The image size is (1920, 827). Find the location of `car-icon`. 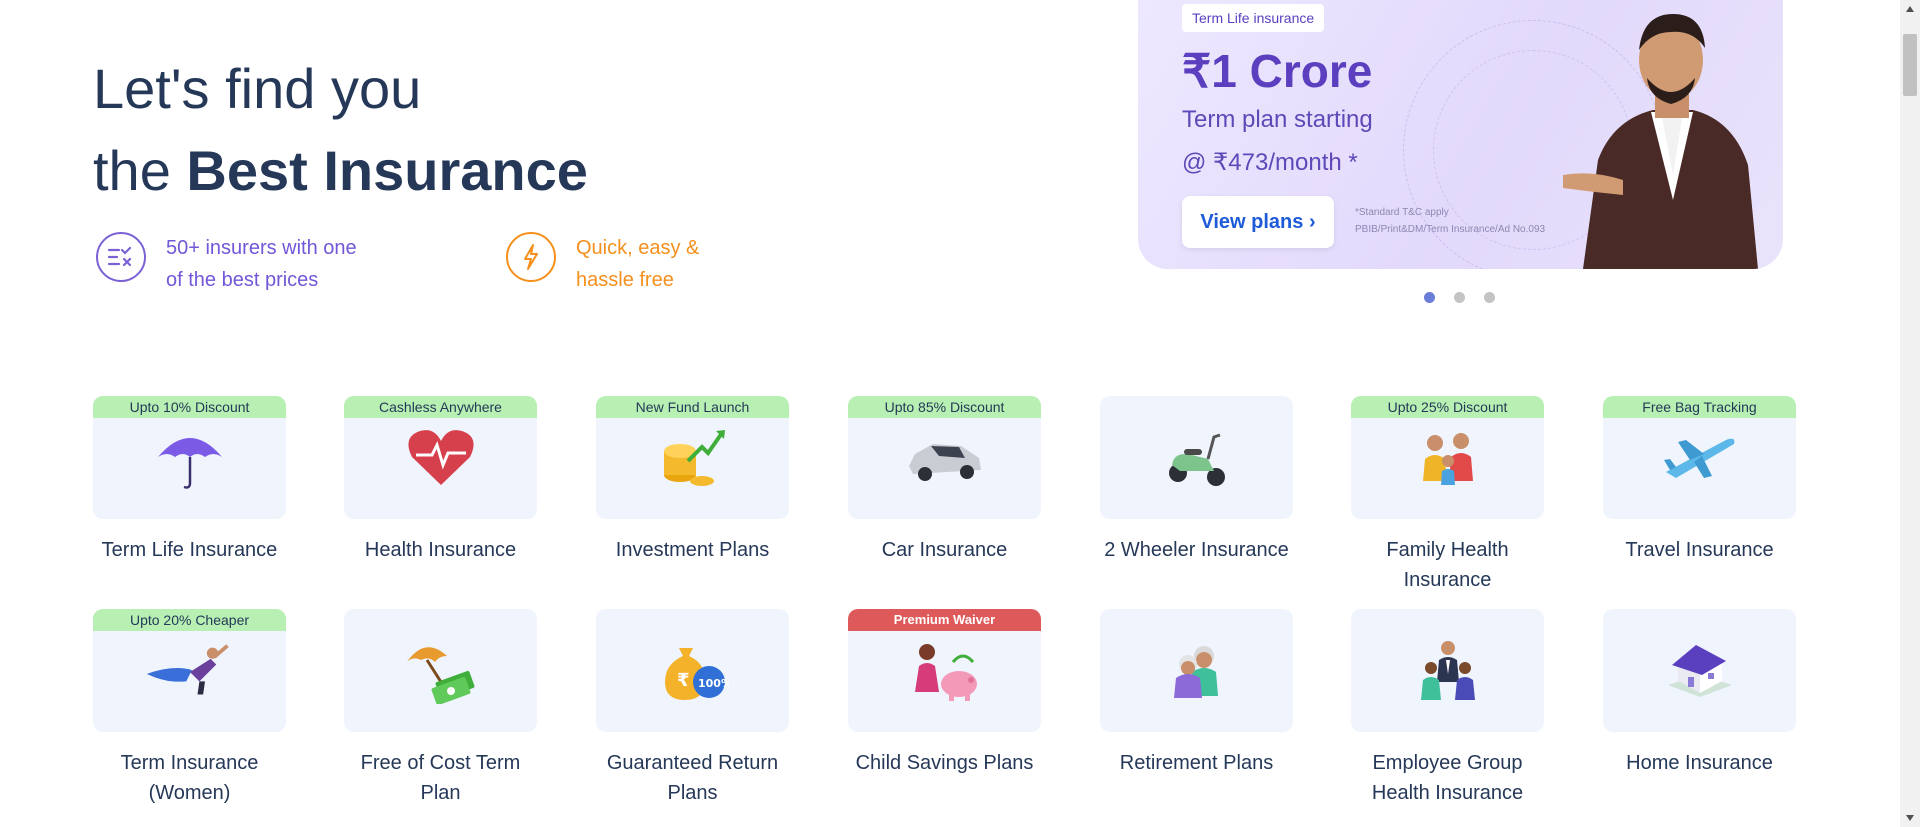

car-icon is located at coordinates (945, 458).